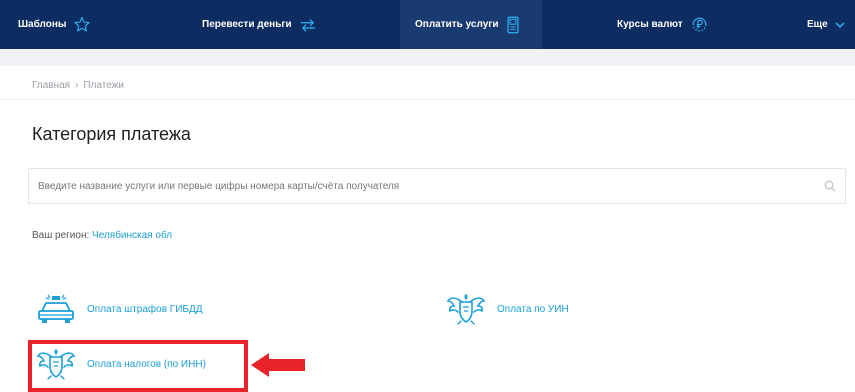 The height and width of the screenshot is (392, 855). What do you see at coordinates (42, 24) in the screenshot?
I see `nav-templates-label: Шаблоны` at bounding box center [42, 24].